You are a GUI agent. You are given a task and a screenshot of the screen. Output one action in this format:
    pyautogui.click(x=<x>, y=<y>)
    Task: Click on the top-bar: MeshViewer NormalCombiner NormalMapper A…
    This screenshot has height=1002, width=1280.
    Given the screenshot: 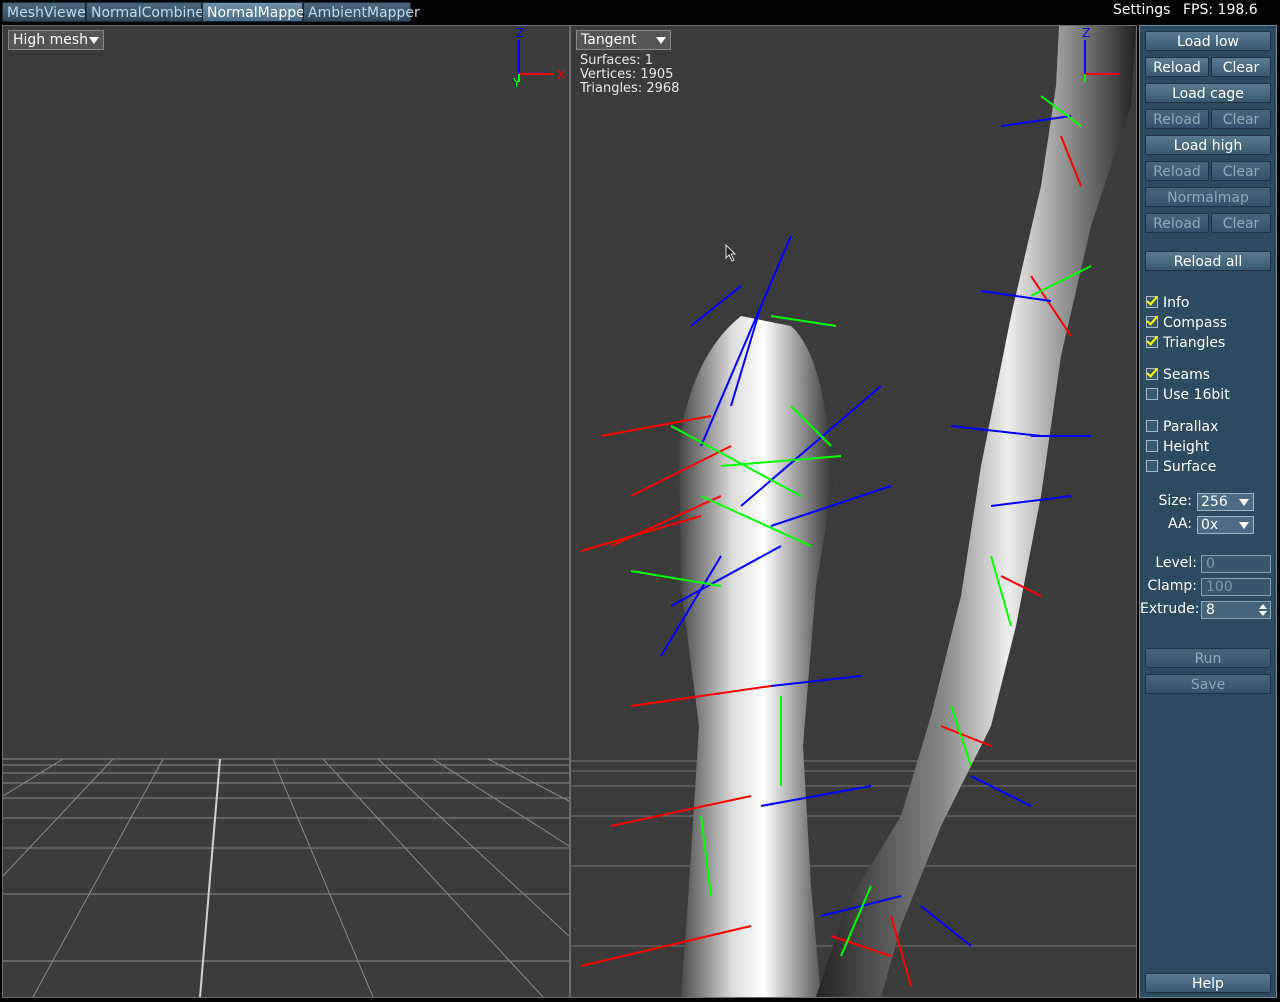 What is the action you would take?
    pyautogui.click(x=640, y=11)
    